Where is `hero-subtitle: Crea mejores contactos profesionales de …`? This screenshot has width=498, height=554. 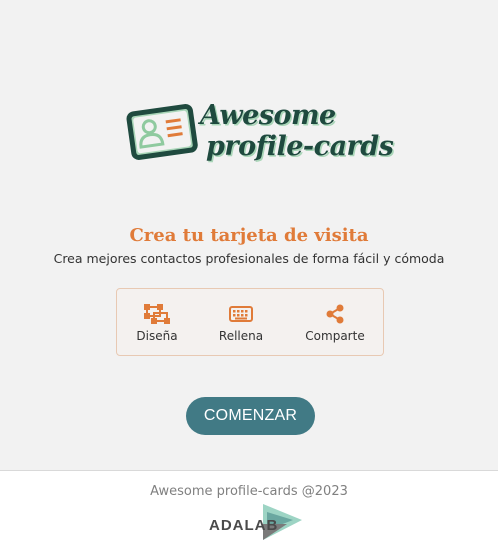
hero-subtitle: Crea mejores contactos profesionales de … is located at coordinates (249, 258).